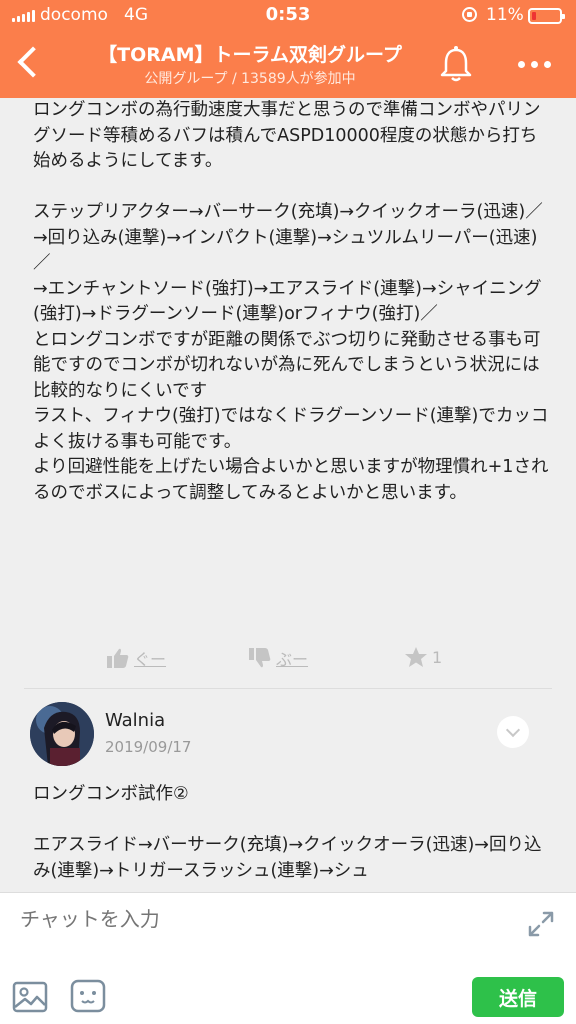 The image size is (576, 1024). I want to click on chevron-down-icon, so click(513, 732).